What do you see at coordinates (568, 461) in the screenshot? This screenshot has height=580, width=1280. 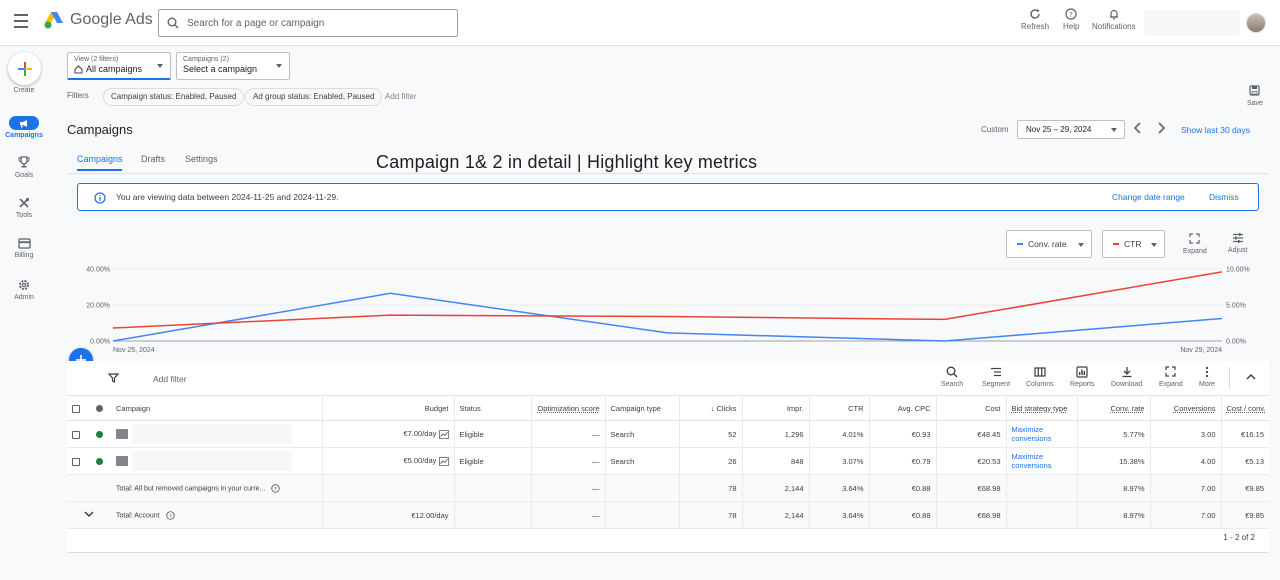 I see `opt-score-cell: —` at bounding box center [568, 461].